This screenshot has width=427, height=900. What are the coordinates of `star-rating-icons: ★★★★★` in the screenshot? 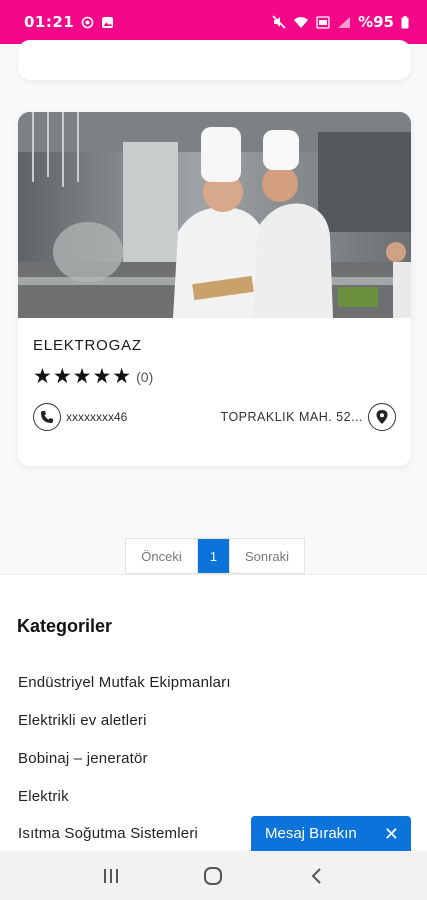 It's located at (83, 376).